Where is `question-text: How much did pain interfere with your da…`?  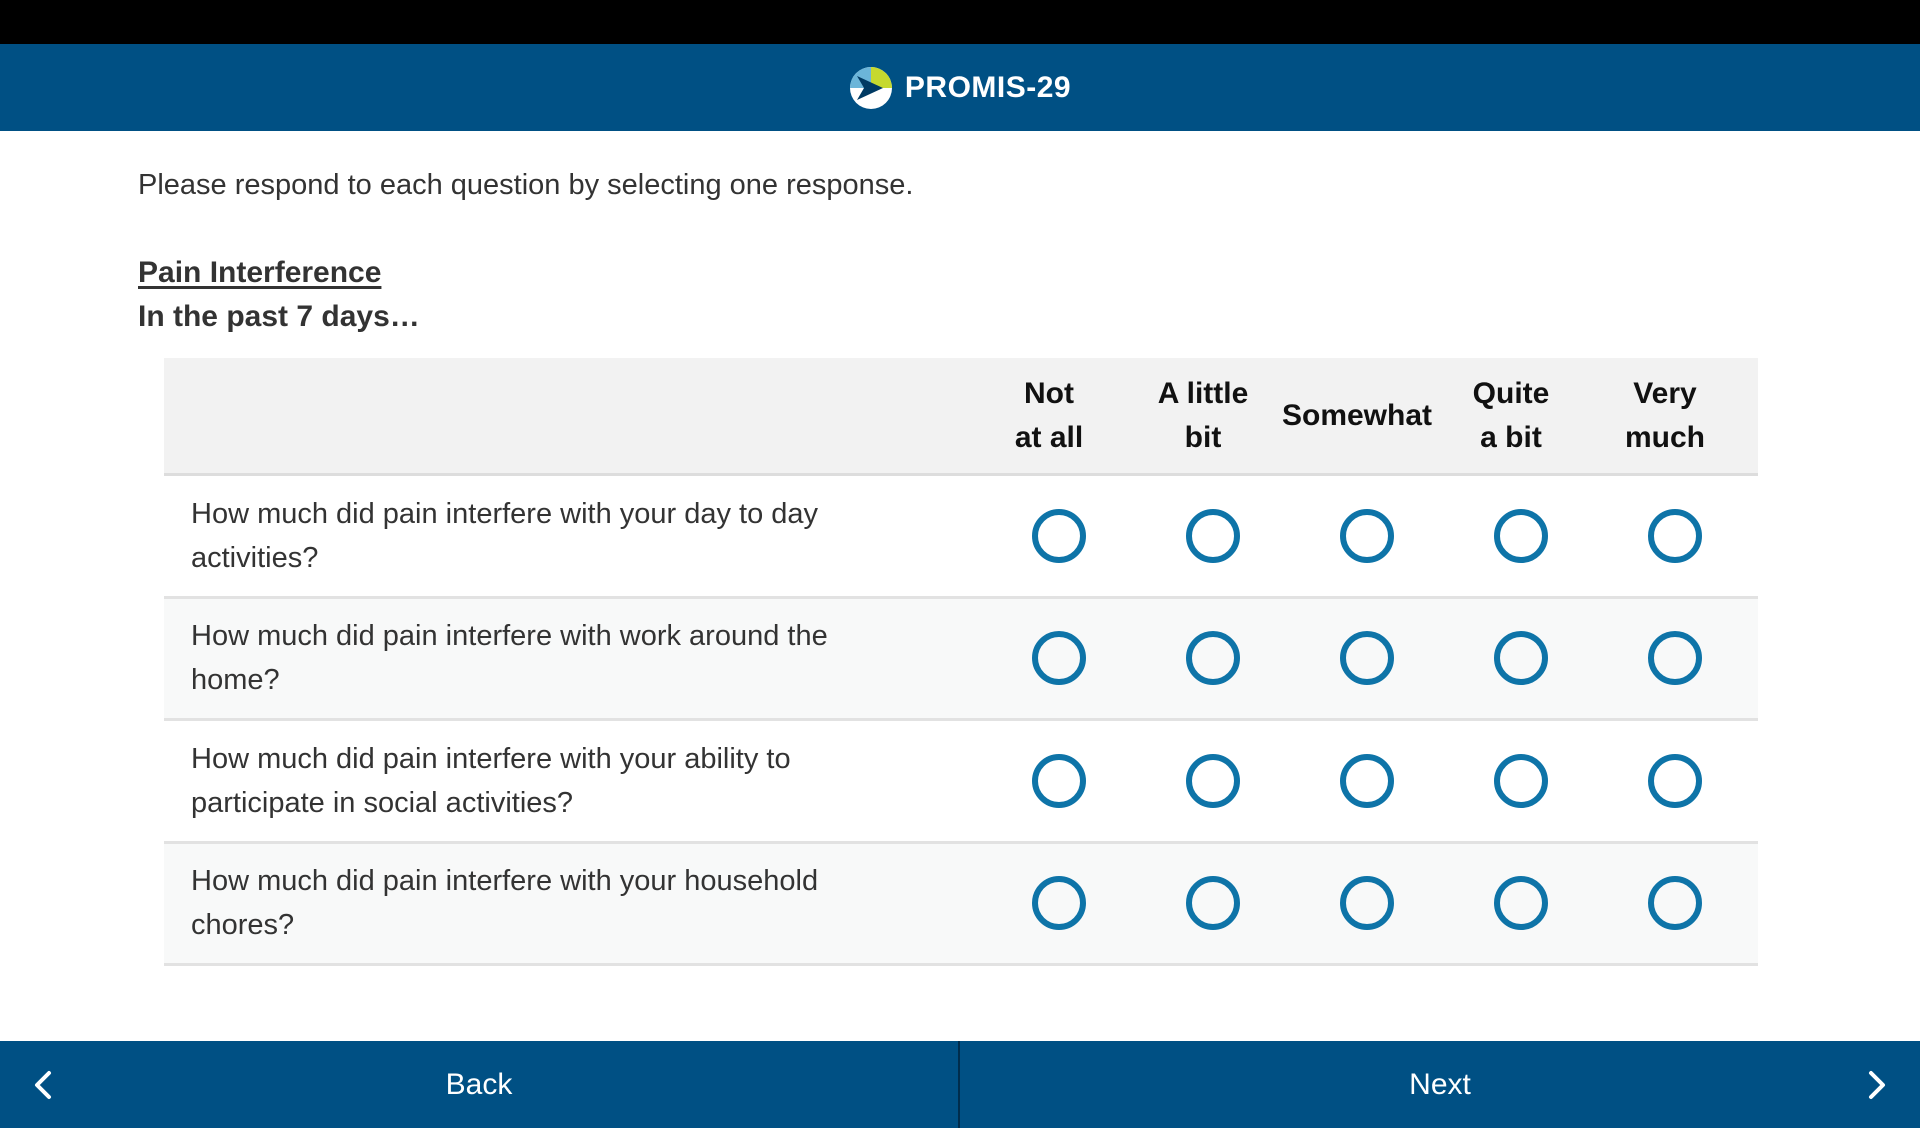
question-text: How much did pain interfere with your da… is located at coordinates (505, 535).